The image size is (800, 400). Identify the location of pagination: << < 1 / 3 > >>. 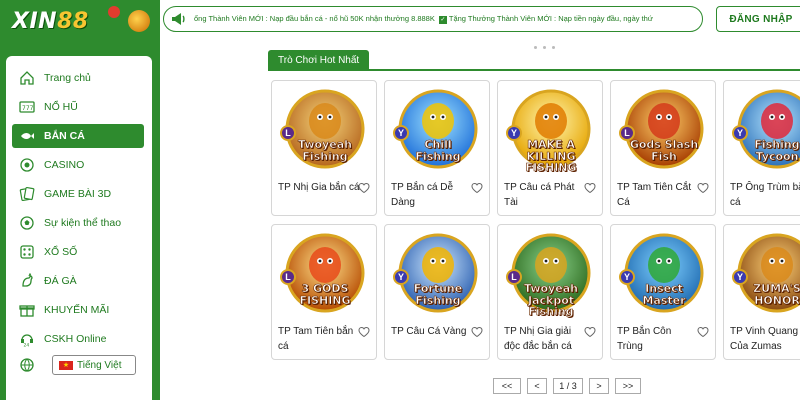
(567, 386).